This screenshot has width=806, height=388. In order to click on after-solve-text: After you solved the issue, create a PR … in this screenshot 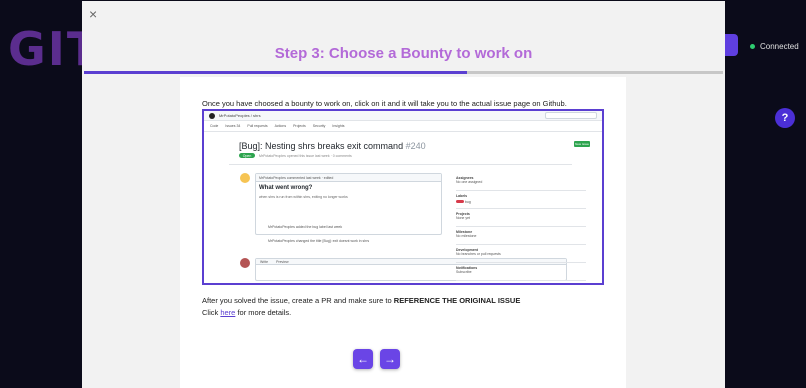, I will do `click(361, 300)`.